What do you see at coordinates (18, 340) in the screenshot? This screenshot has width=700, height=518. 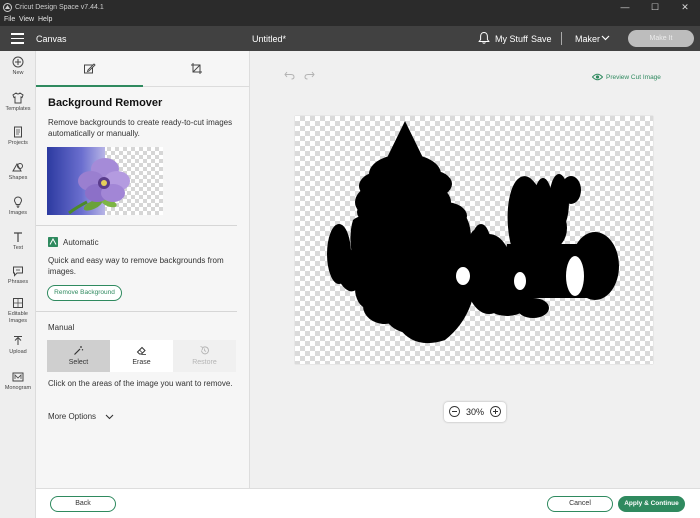 I see `upload-icon` at bounding box center [18, 340].